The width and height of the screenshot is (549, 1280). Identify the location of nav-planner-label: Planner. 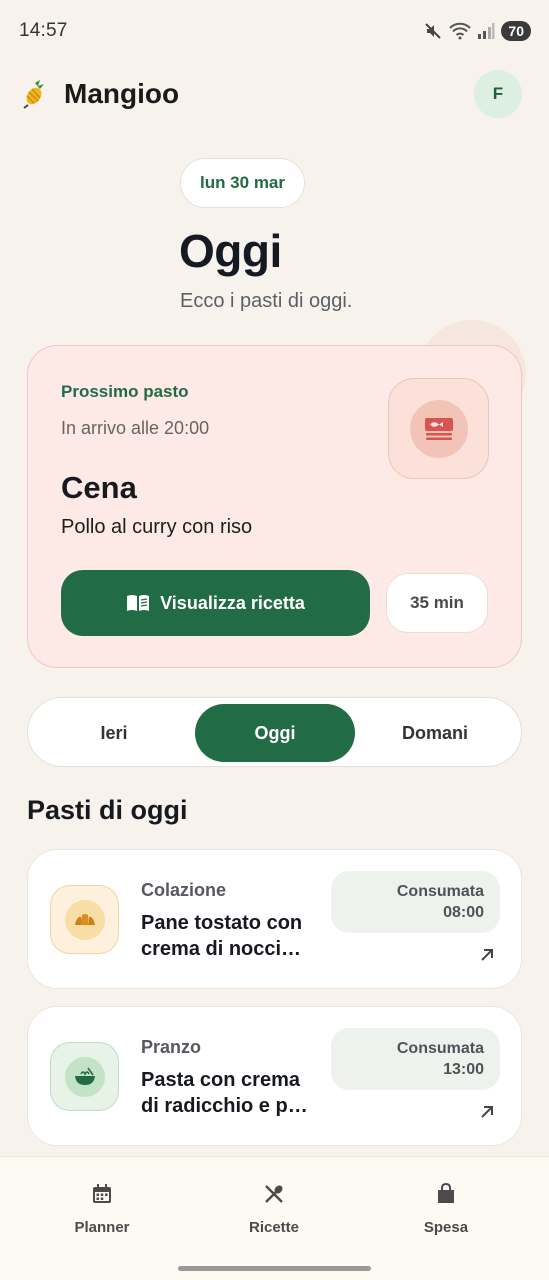
(102, 1227).